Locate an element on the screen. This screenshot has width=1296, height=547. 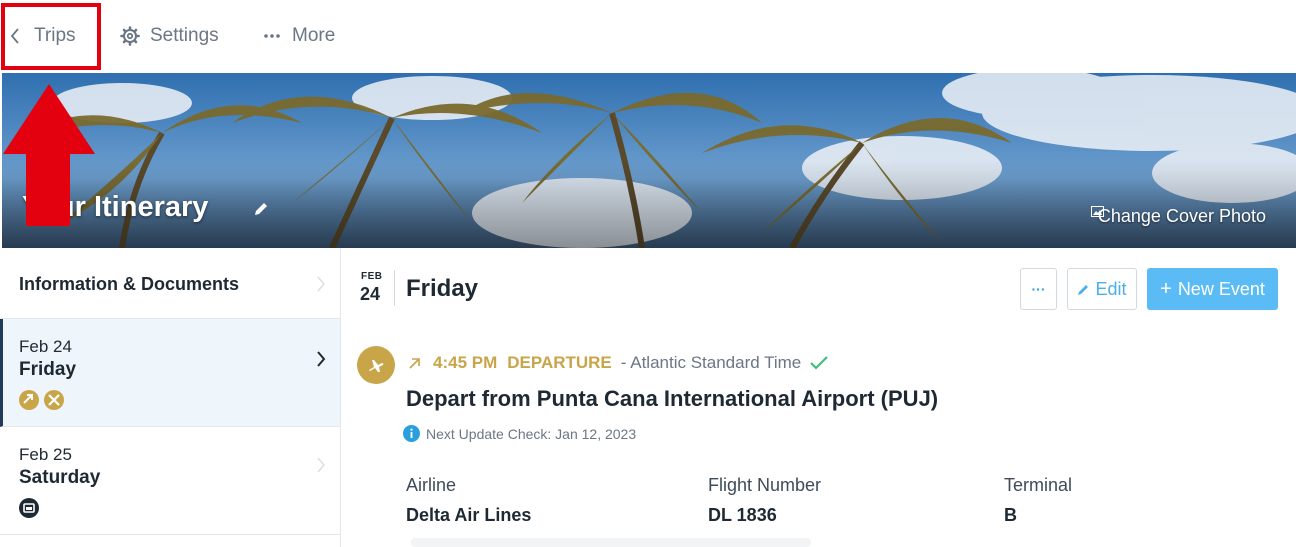
new-event-label: New Event is located at coordinates (1221, 288).